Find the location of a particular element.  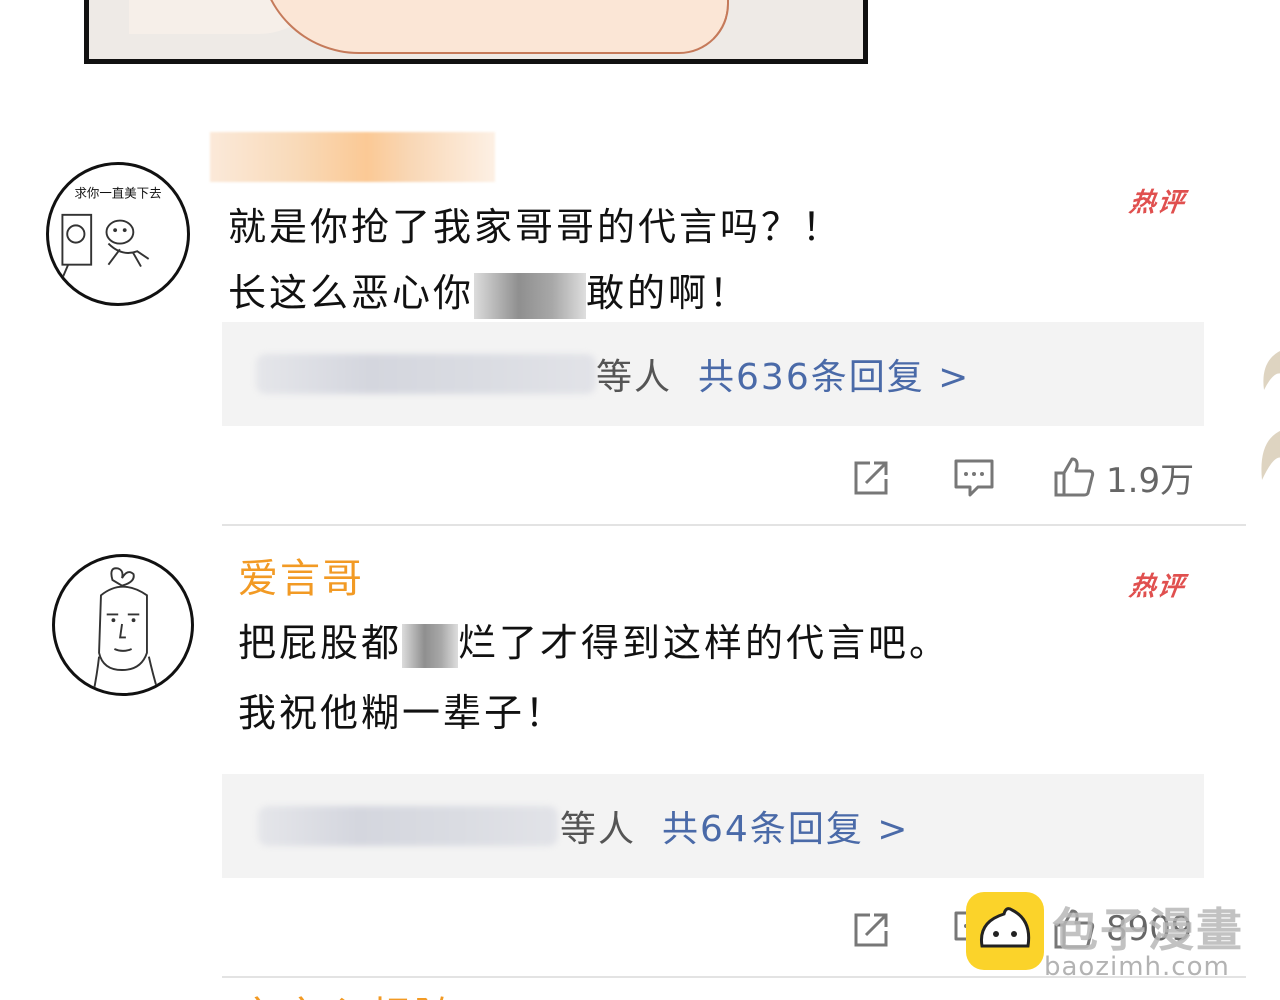

comment-button is located at coordinates (974, 477).